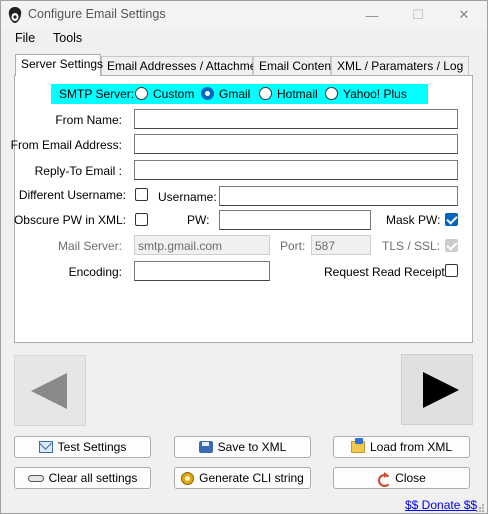 The height and width of the screenshot is (514, 488). Describe the element at coordinates (202, 271) in the screenshot. I see `encoding-input` at that location.